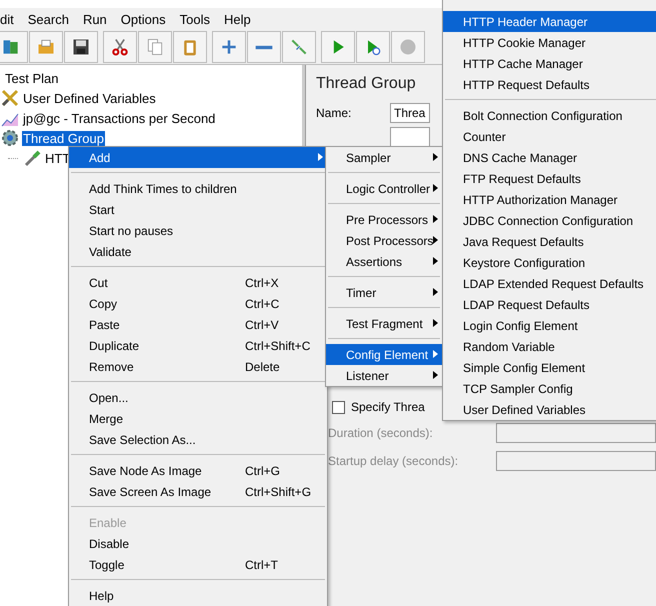 The height and width of the screenshot is (606, 656). Describe the element at coordinates (384, 354) in the screenshot. I see `menu-item: Config Element` at that location.